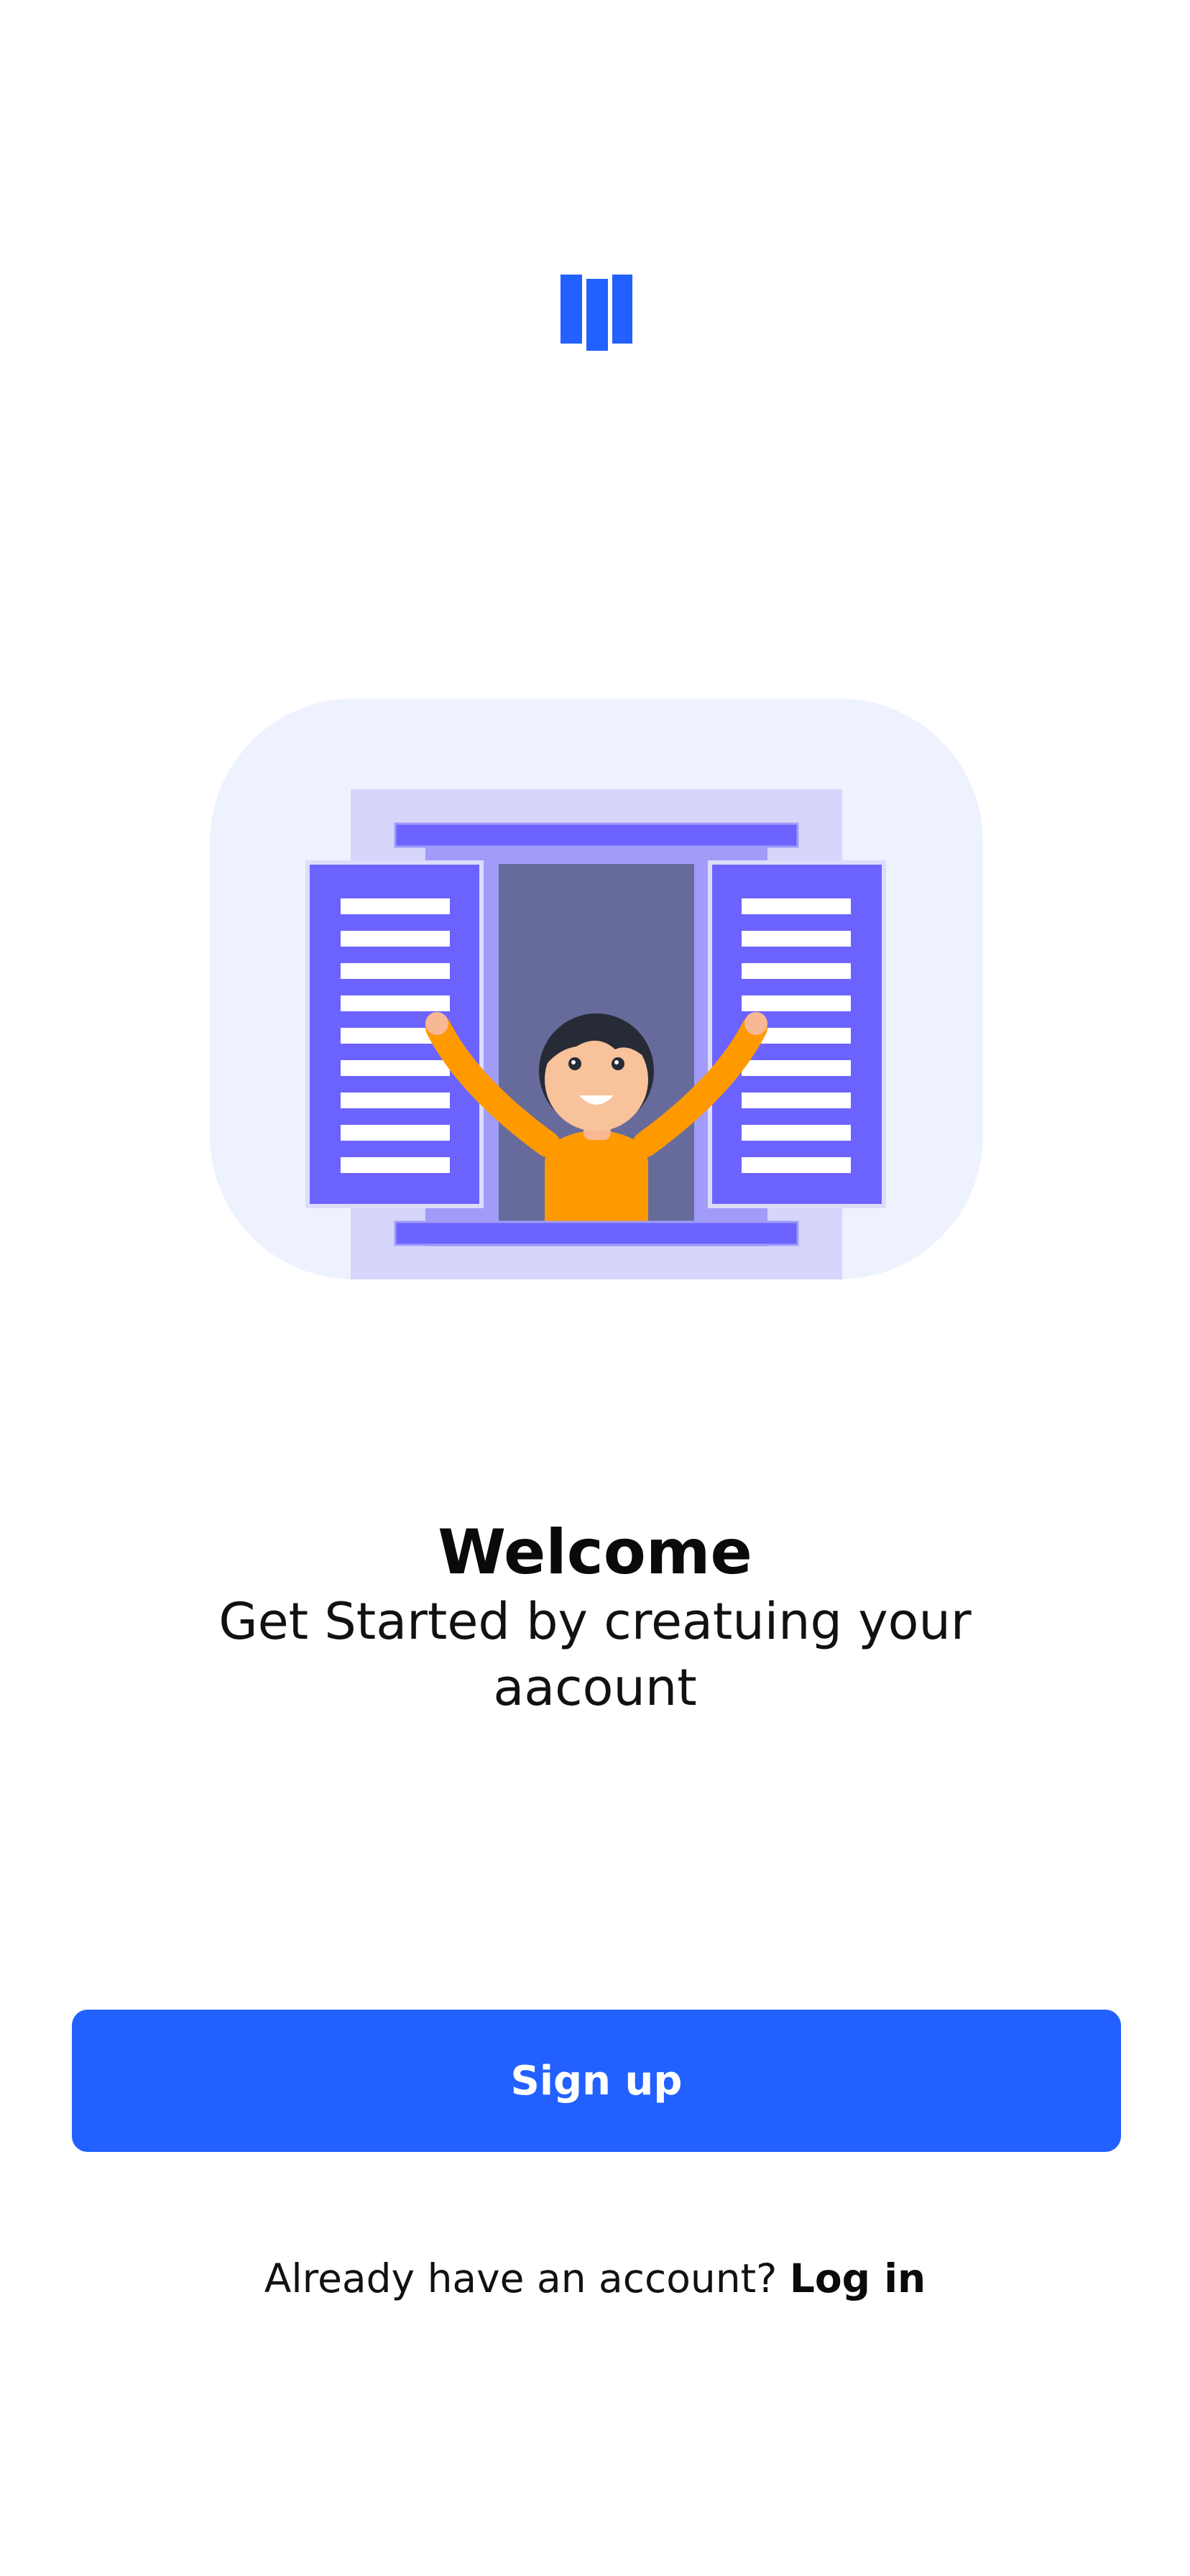  Describe the element at coordinates (596, 2081) in the screenshot. I see `sign-up-button: Sign up` at that location.